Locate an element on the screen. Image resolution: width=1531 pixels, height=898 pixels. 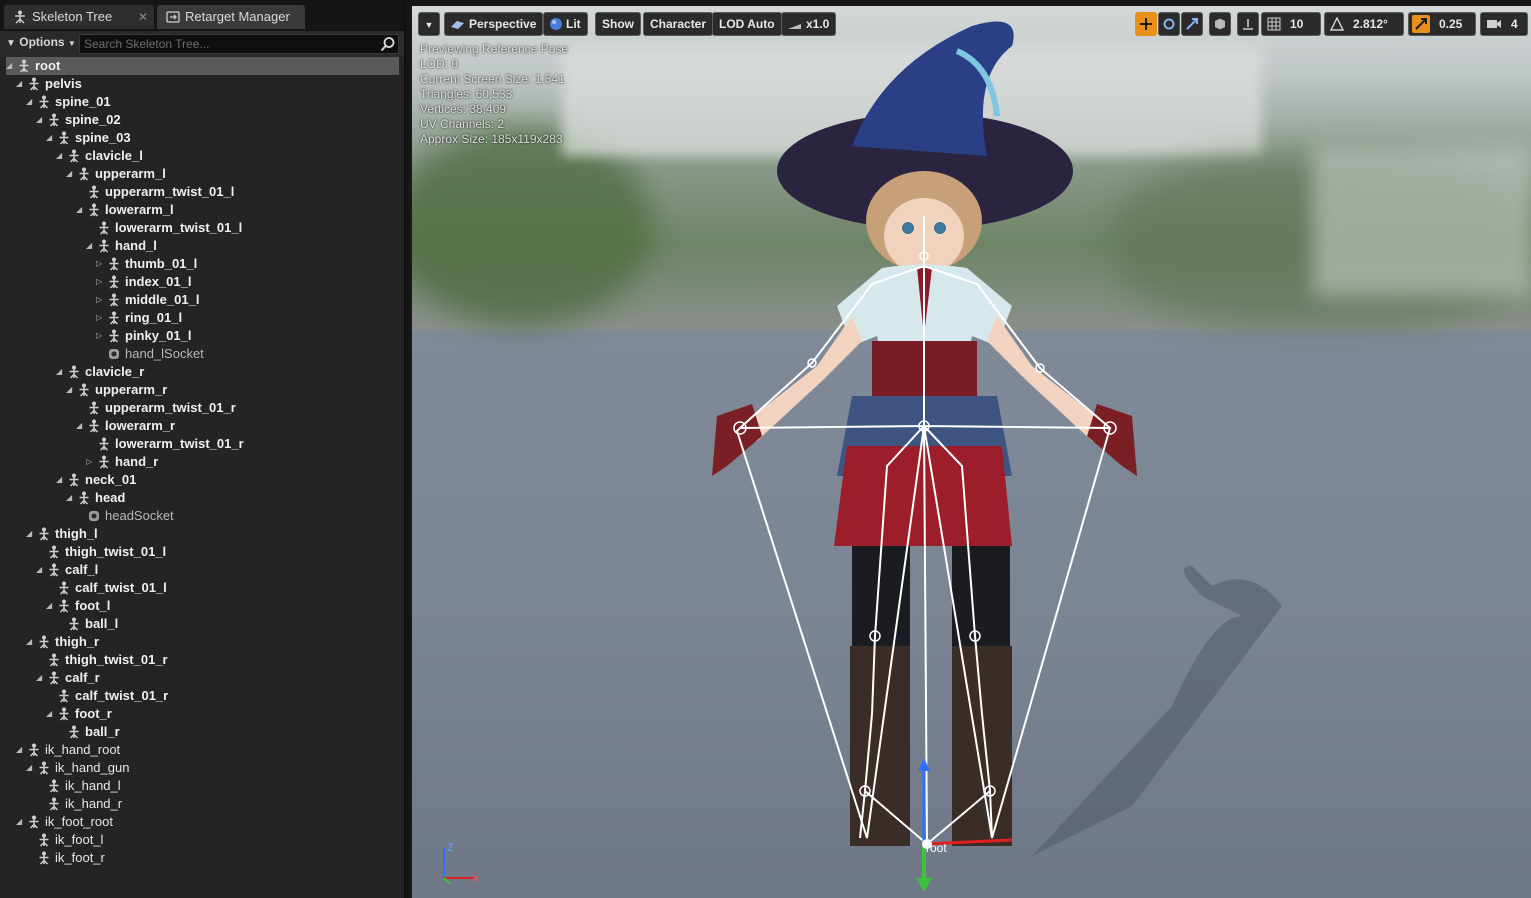
bone-tree-row: ◢ lowerarm_r is located at coordinates (202, 426).